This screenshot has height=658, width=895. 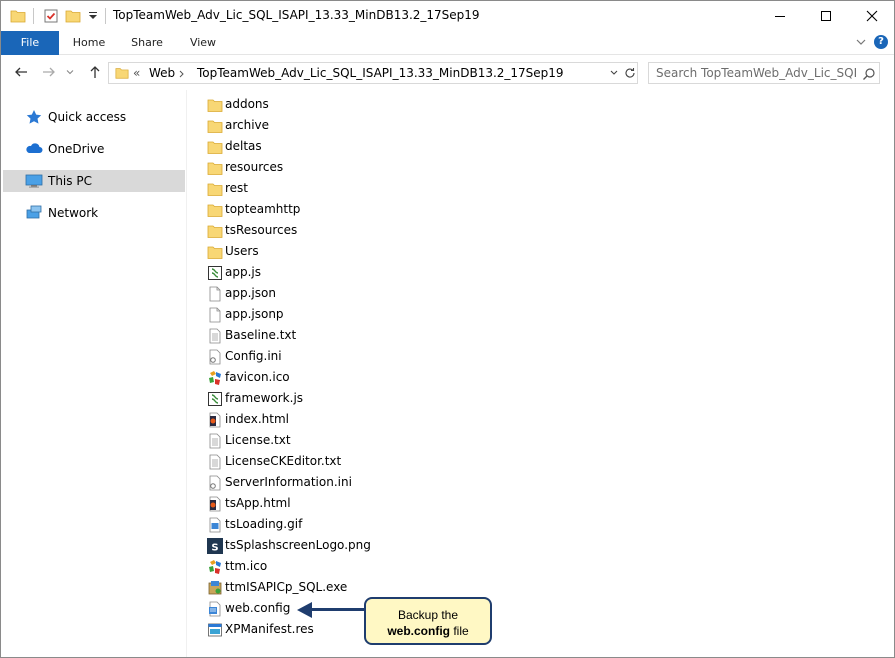 What do you see at coordinates (237, 188) in the screenshot?
I see `file-name: rest` at bounding box center [237, 188].